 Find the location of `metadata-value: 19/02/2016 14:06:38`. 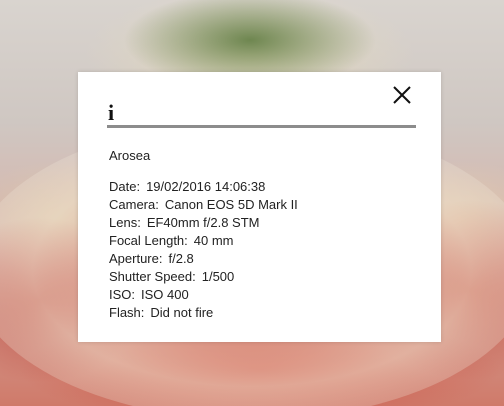

metadata-value: 19/02/2016 14:06:38 is located at coordinates (206, 186).